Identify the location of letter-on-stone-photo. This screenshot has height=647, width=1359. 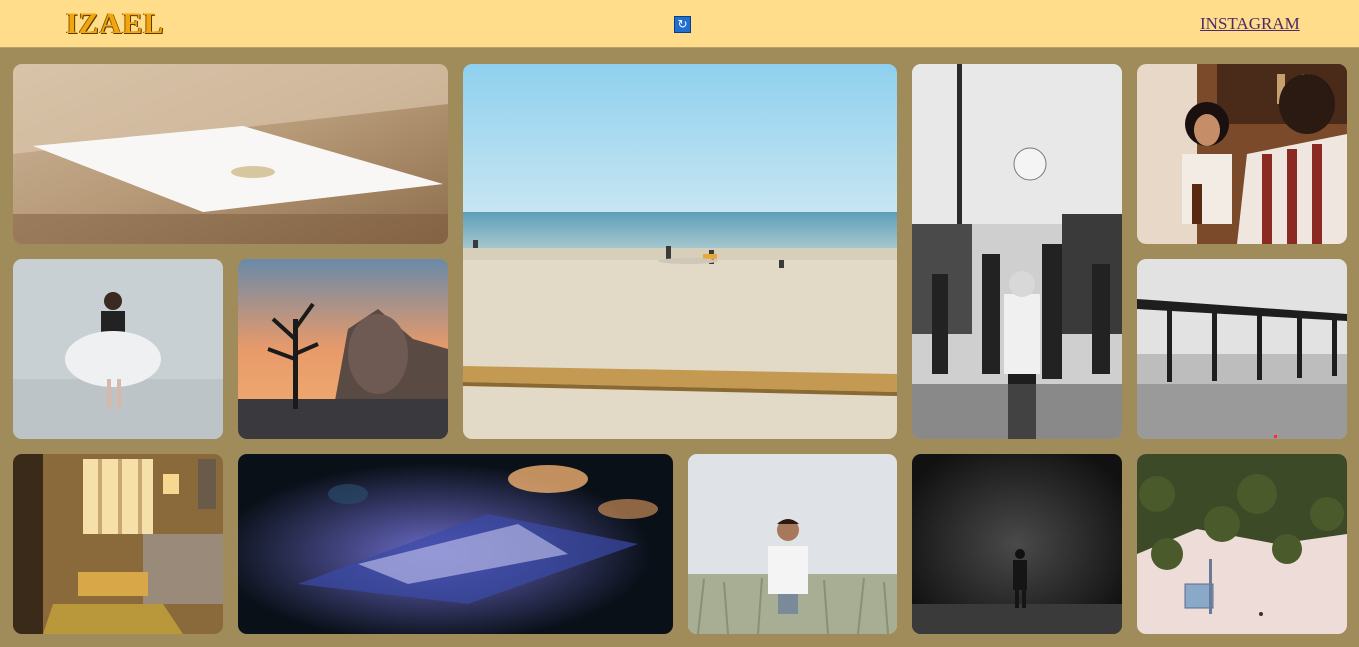
(230, 154).